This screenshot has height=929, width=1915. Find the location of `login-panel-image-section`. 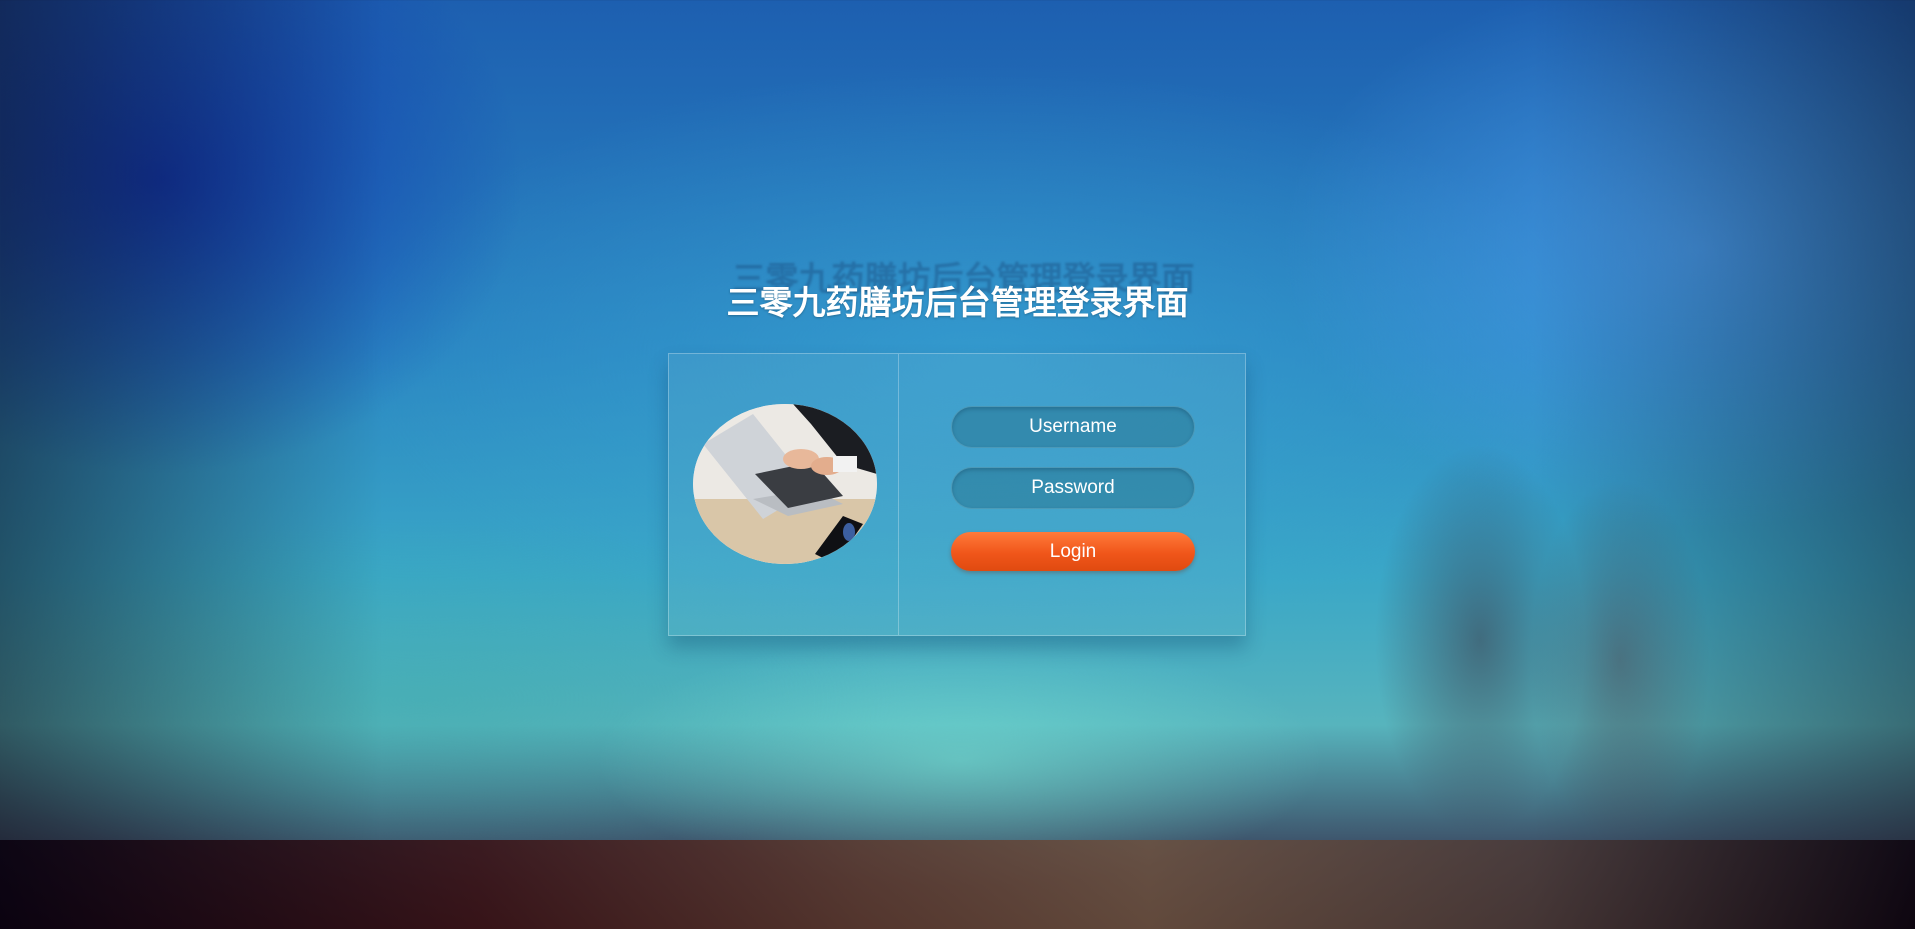

login-panel-image-section is located at coordinates (784, 494).